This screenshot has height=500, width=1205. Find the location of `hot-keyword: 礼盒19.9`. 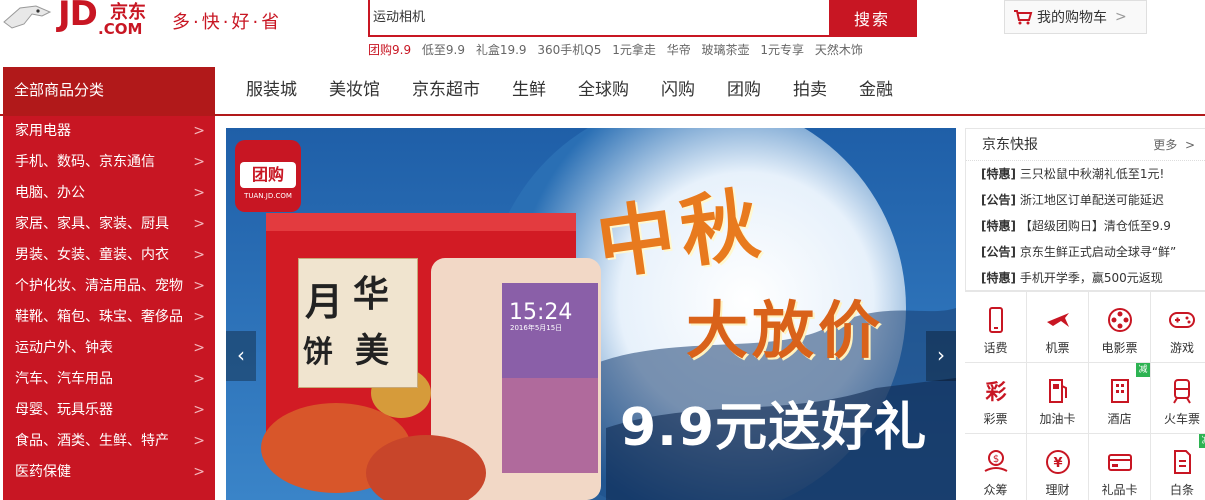

hot-keyword: 礼盒19.9 is located at coordinates (501, 50).